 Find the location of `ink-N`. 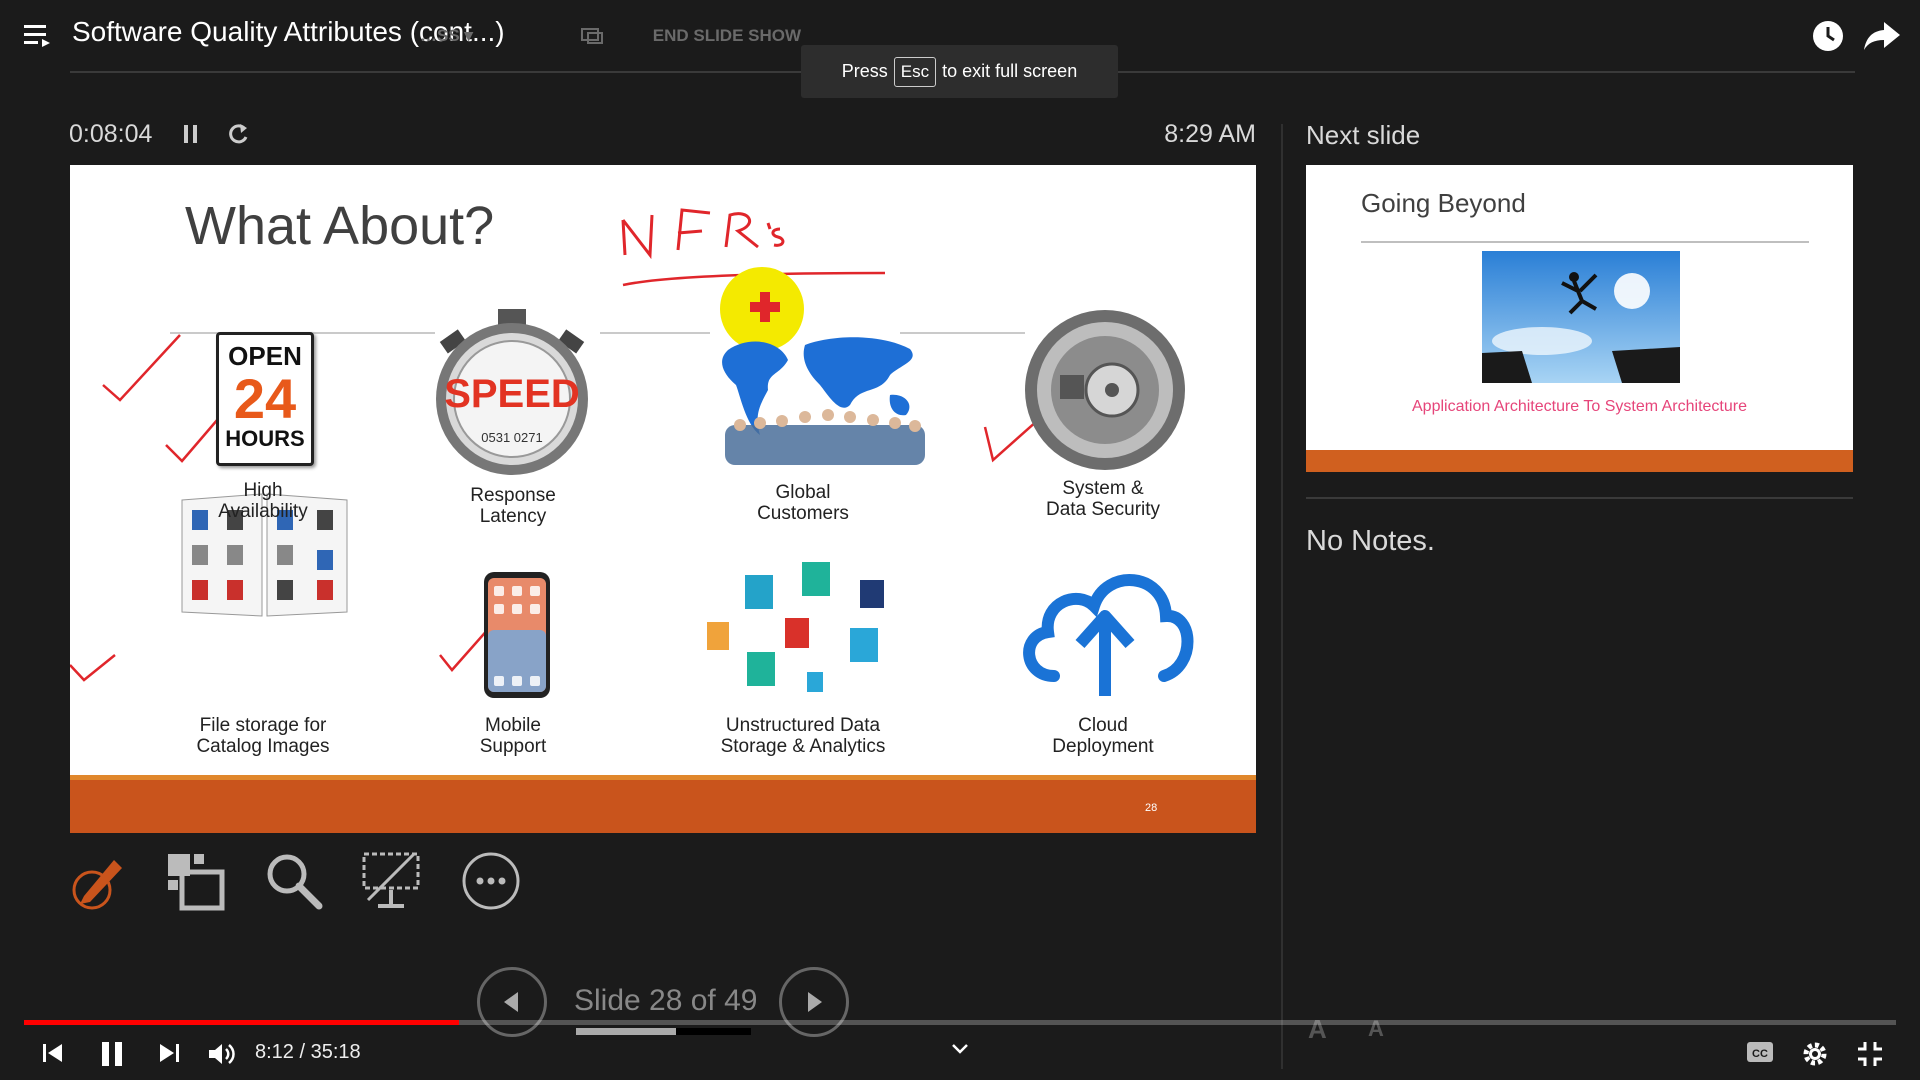

ink-N is located at coordinates (637, 237).